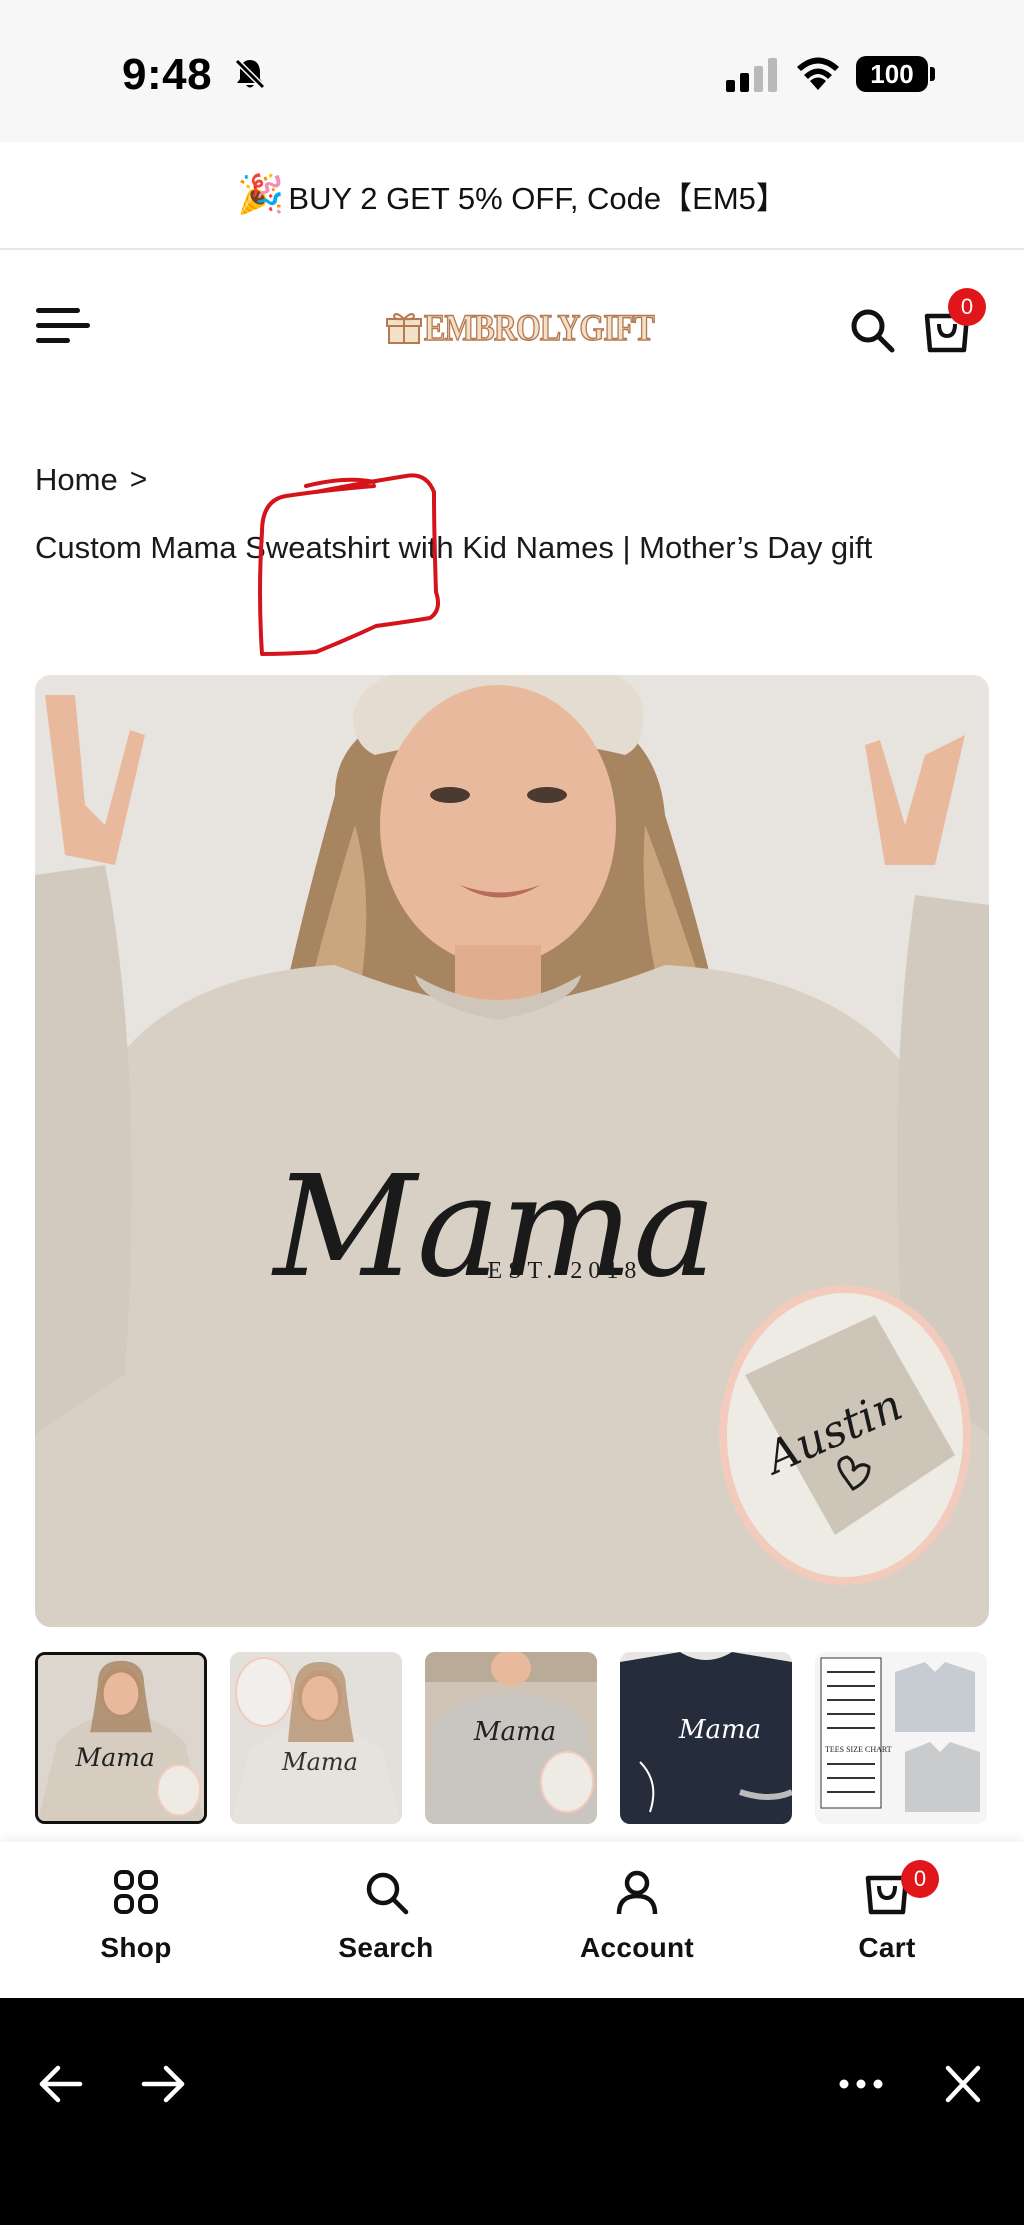 This screenshot has width=1024, height=2225. I want to click on cellular-signal-icon, so click(751, 75).